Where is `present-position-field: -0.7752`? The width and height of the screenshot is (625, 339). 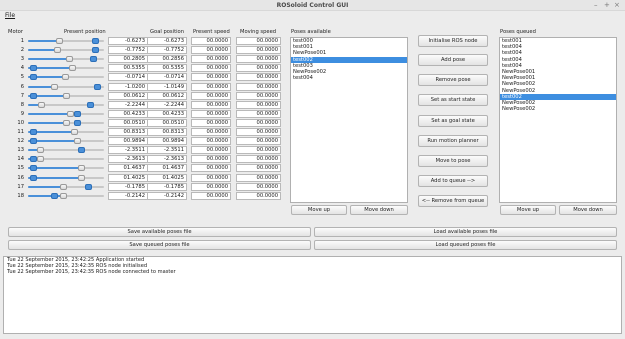 present-position-field: -0.7752 is located at coordinates (128, 50).